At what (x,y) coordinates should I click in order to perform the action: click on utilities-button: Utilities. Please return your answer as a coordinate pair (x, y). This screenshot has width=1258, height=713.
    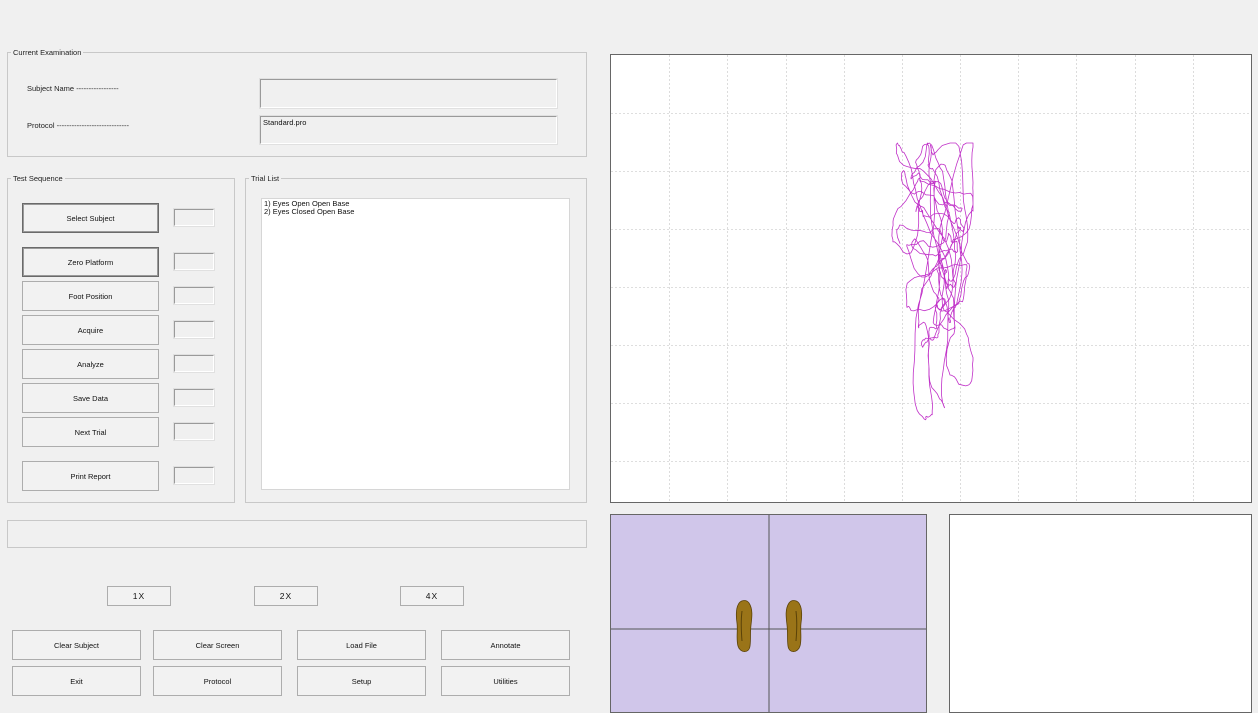
    Looking at the image, I should click on (505, 681).